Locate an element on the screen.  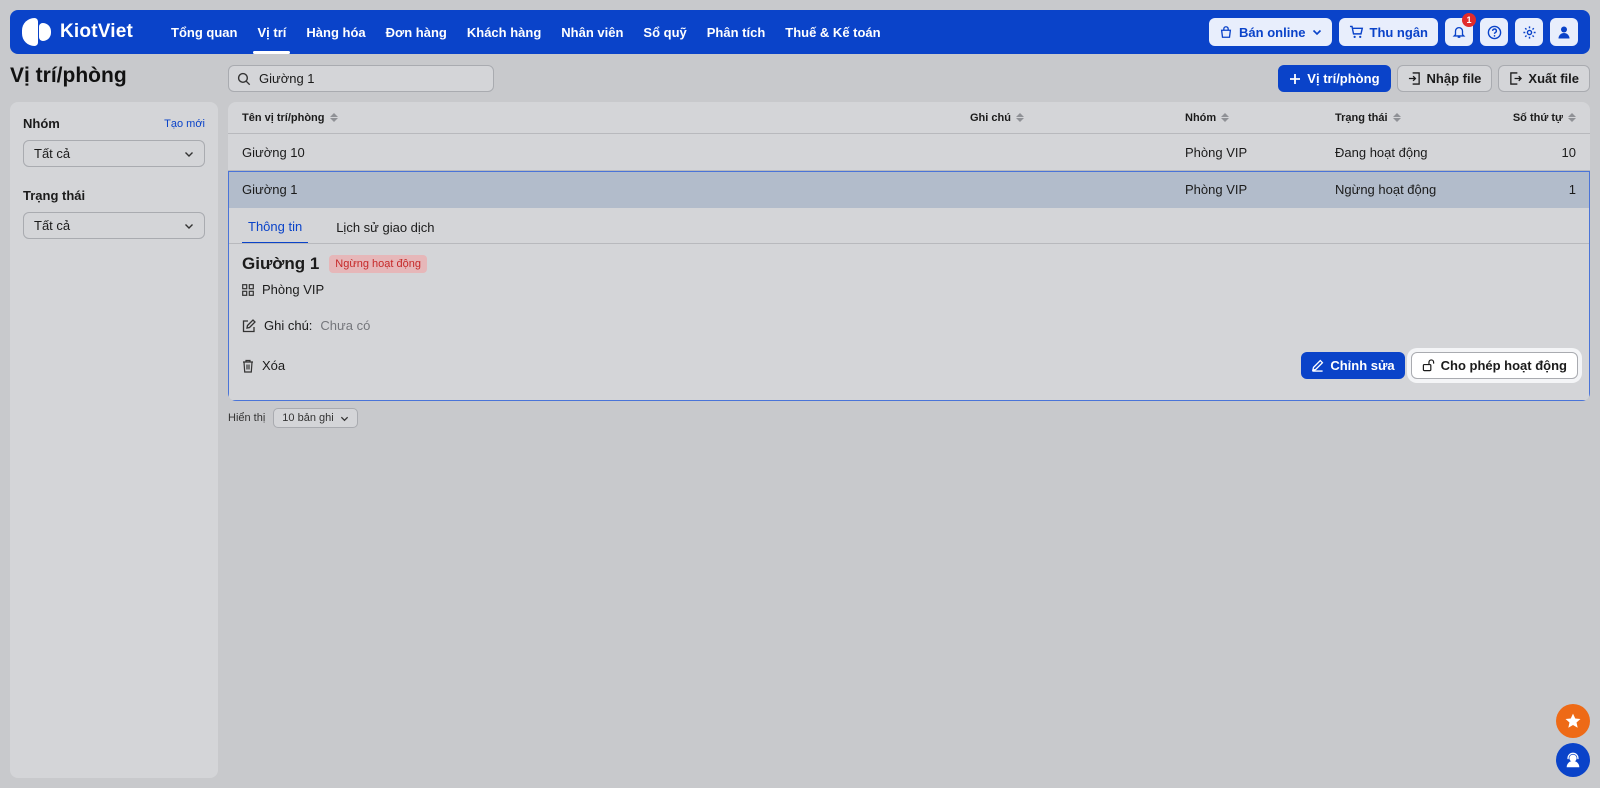
export-file-label: Xuất file is located at coordinates (1553, 78).